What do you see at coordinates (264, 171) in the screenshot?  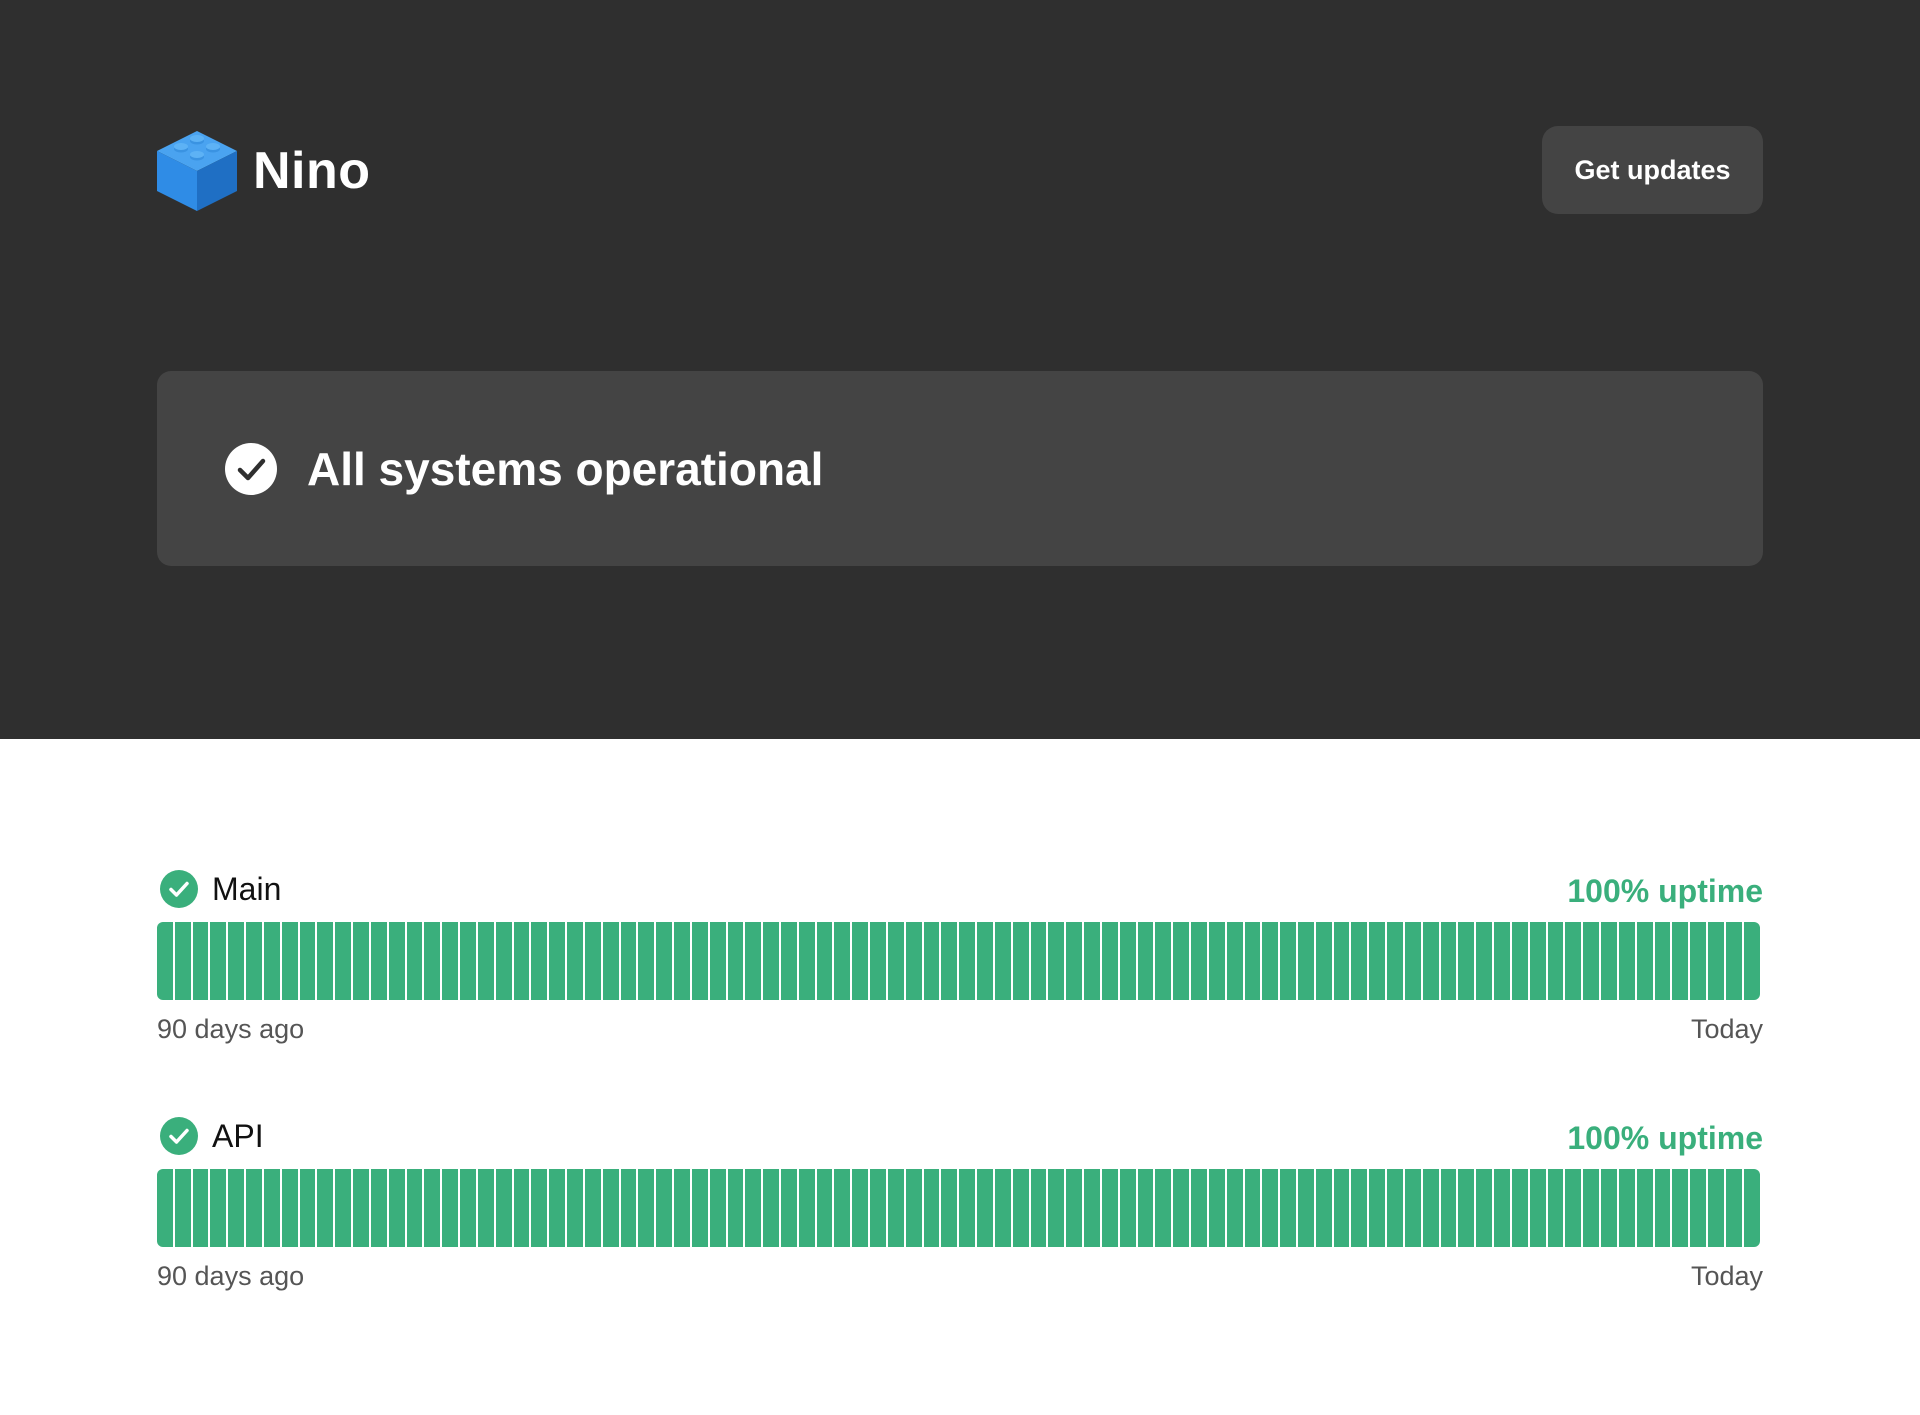 I see `brand: Nino` at bounding box center [264, 171].